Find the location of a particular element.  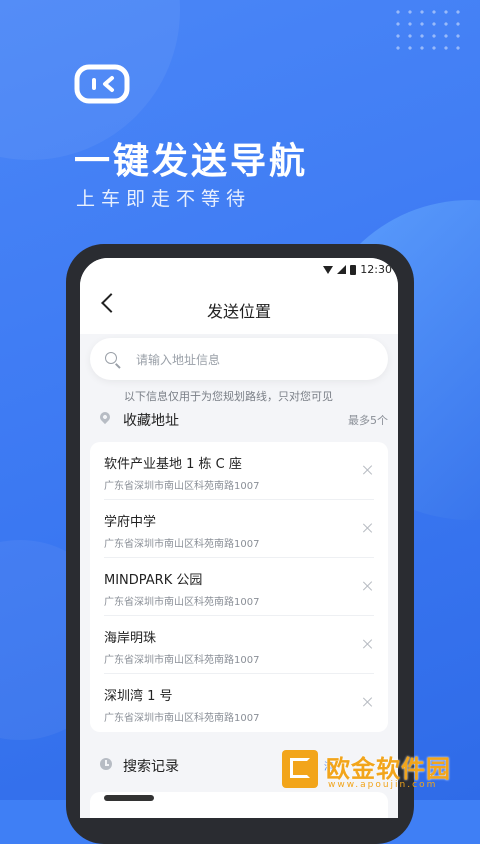

history-title: 搜索记录 is located at coordinates (151, 767).